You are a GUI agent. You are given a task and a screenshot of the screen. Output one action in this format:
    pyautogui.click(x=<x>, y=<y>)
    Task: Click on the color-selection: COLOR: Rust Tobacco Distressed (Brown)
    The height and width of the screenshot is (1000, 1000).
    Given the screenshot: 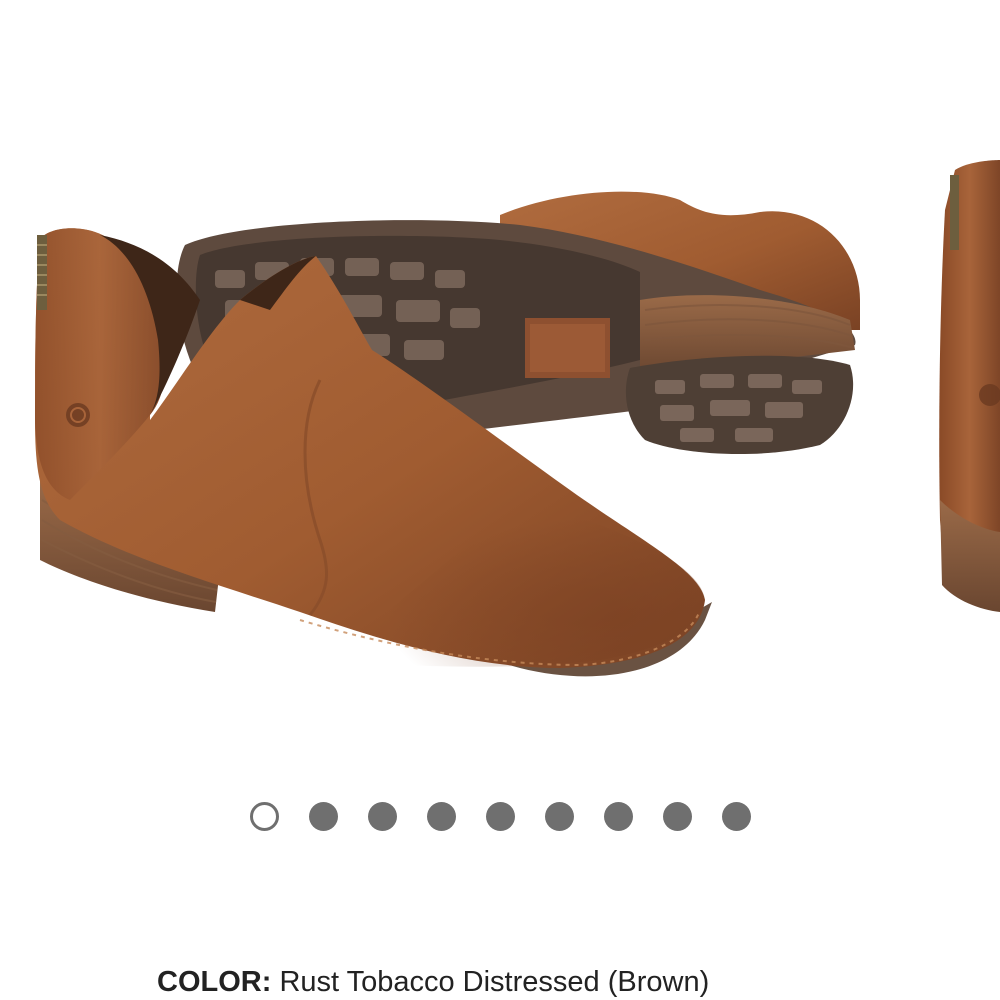 What is the action you would take?
    pyautogui.click(x=433, y=982)
    